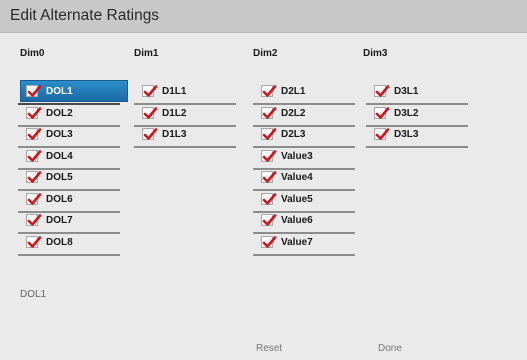  I want to click on rating-item-label: D1L1, so click(174, 91).